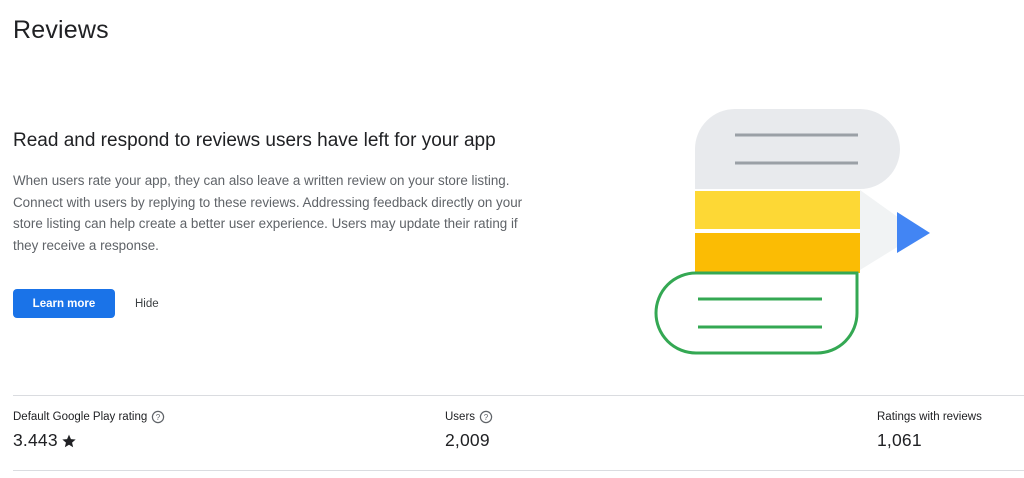  I want to click on amber-block, so click(777, 253).